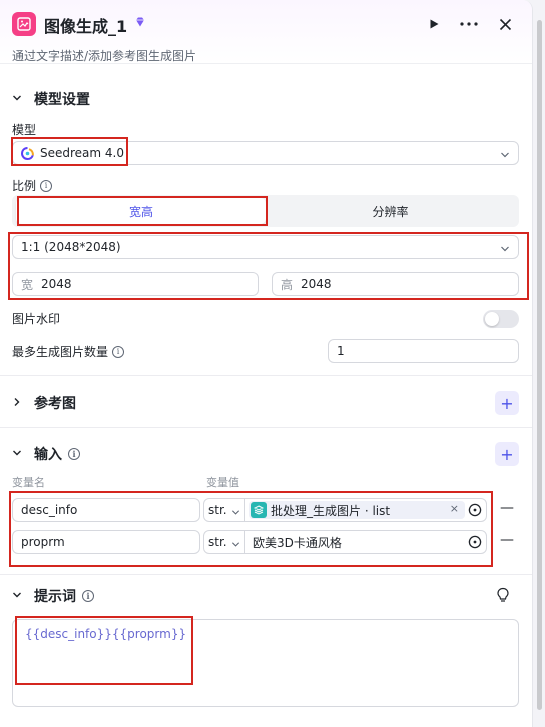  I want to click on reference-tag: 批处理_生成图片 · list ×, so click(357, 510).